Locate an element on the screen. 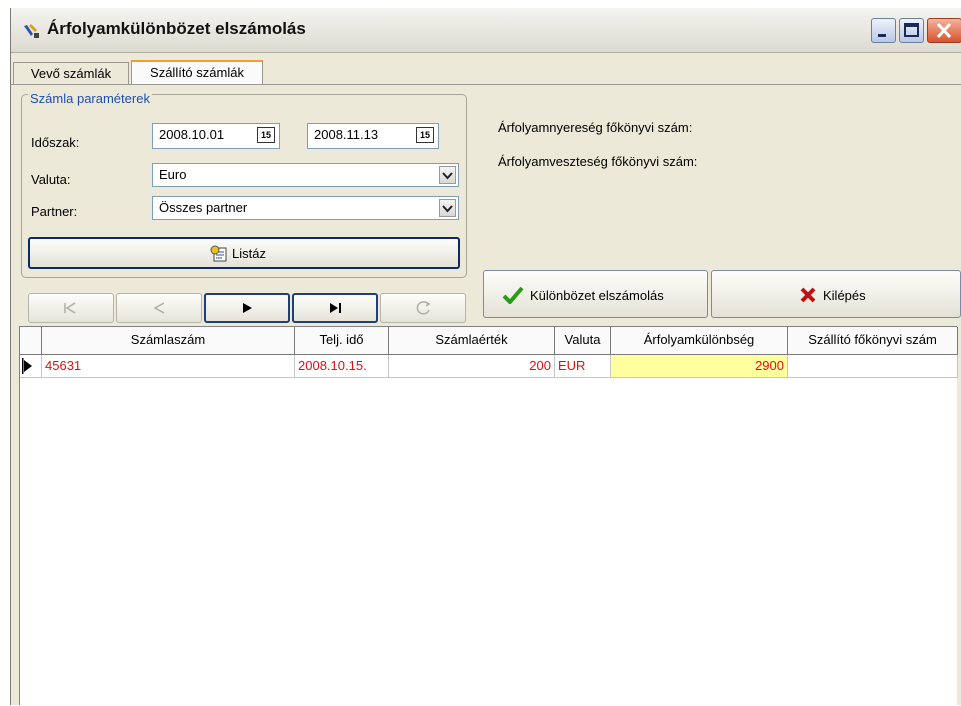 The width and height of the screenshot is (961, 706). settle-difference-button: Különbözet elszámolás is located at coordinates (595, 294).